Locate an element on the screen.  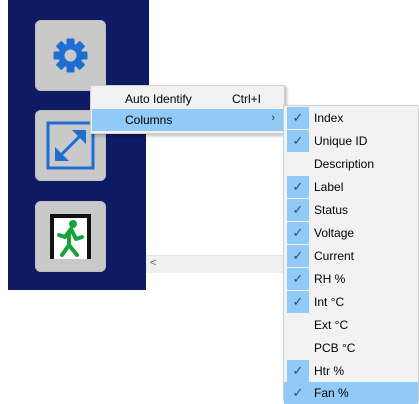
column-option-index: ✓ Index is located at coordinates (351, 118).